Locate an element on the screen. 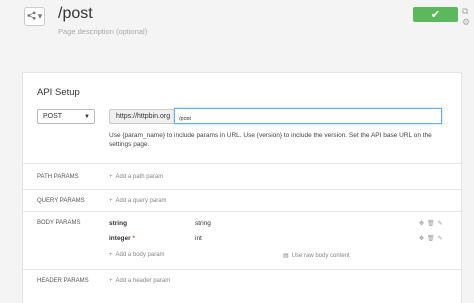 The width and height of the screenshot is (474, 303). base-url-addon: https://httpbin.org is located at coordinates (141, 116).